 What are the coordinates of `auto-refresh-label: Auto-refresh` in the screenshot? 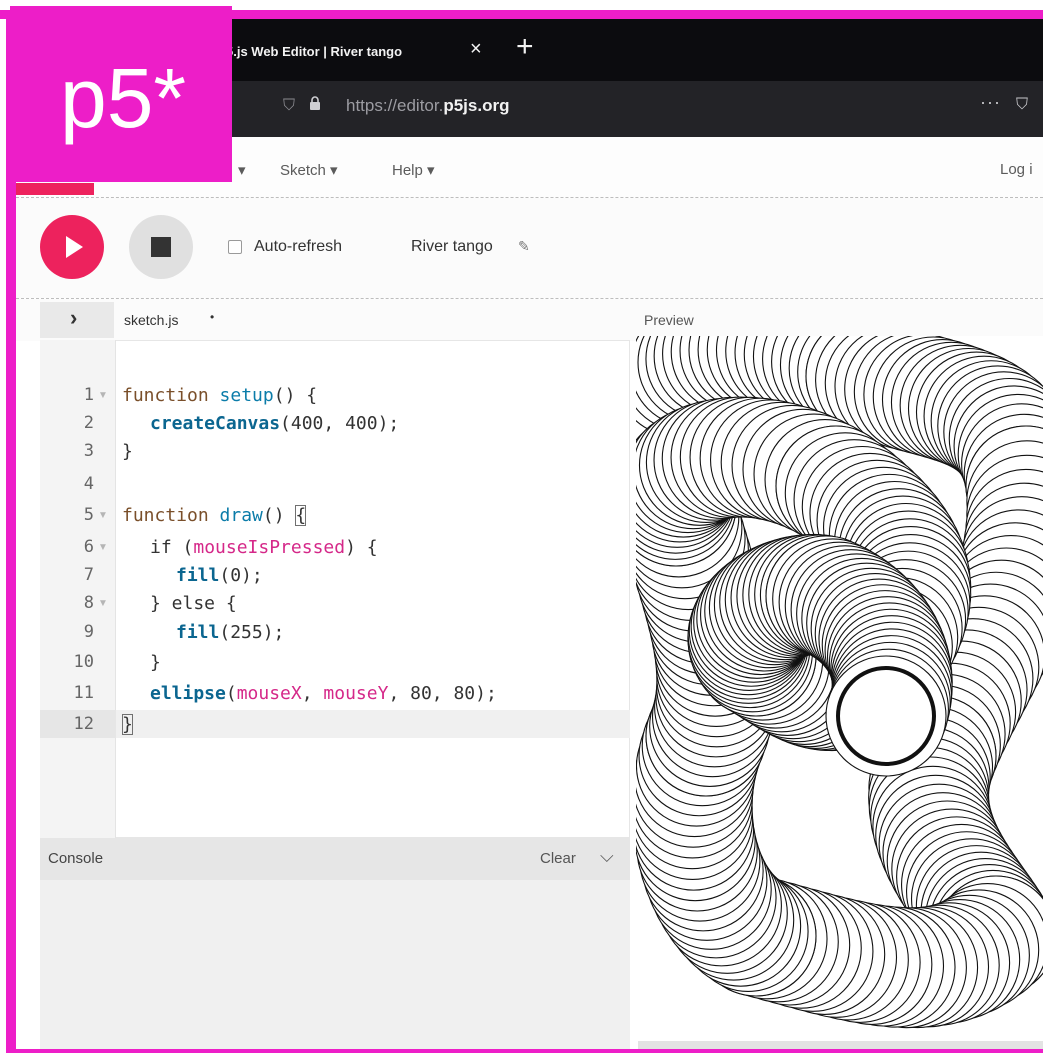 It's located at (298, 247).